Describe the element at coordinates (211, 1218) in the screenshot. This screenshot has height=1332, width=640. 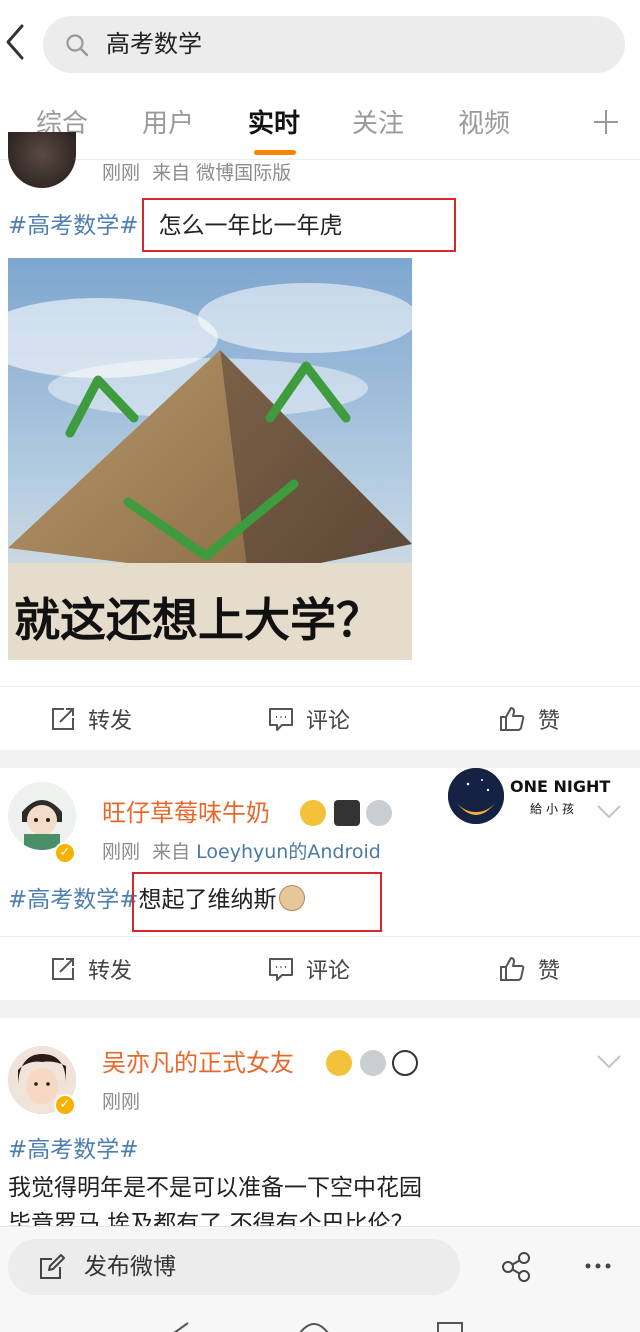
I see `post-3-line-2: 毕竟罗马 埃及都有了 不得有个巴比伦？` at that location.